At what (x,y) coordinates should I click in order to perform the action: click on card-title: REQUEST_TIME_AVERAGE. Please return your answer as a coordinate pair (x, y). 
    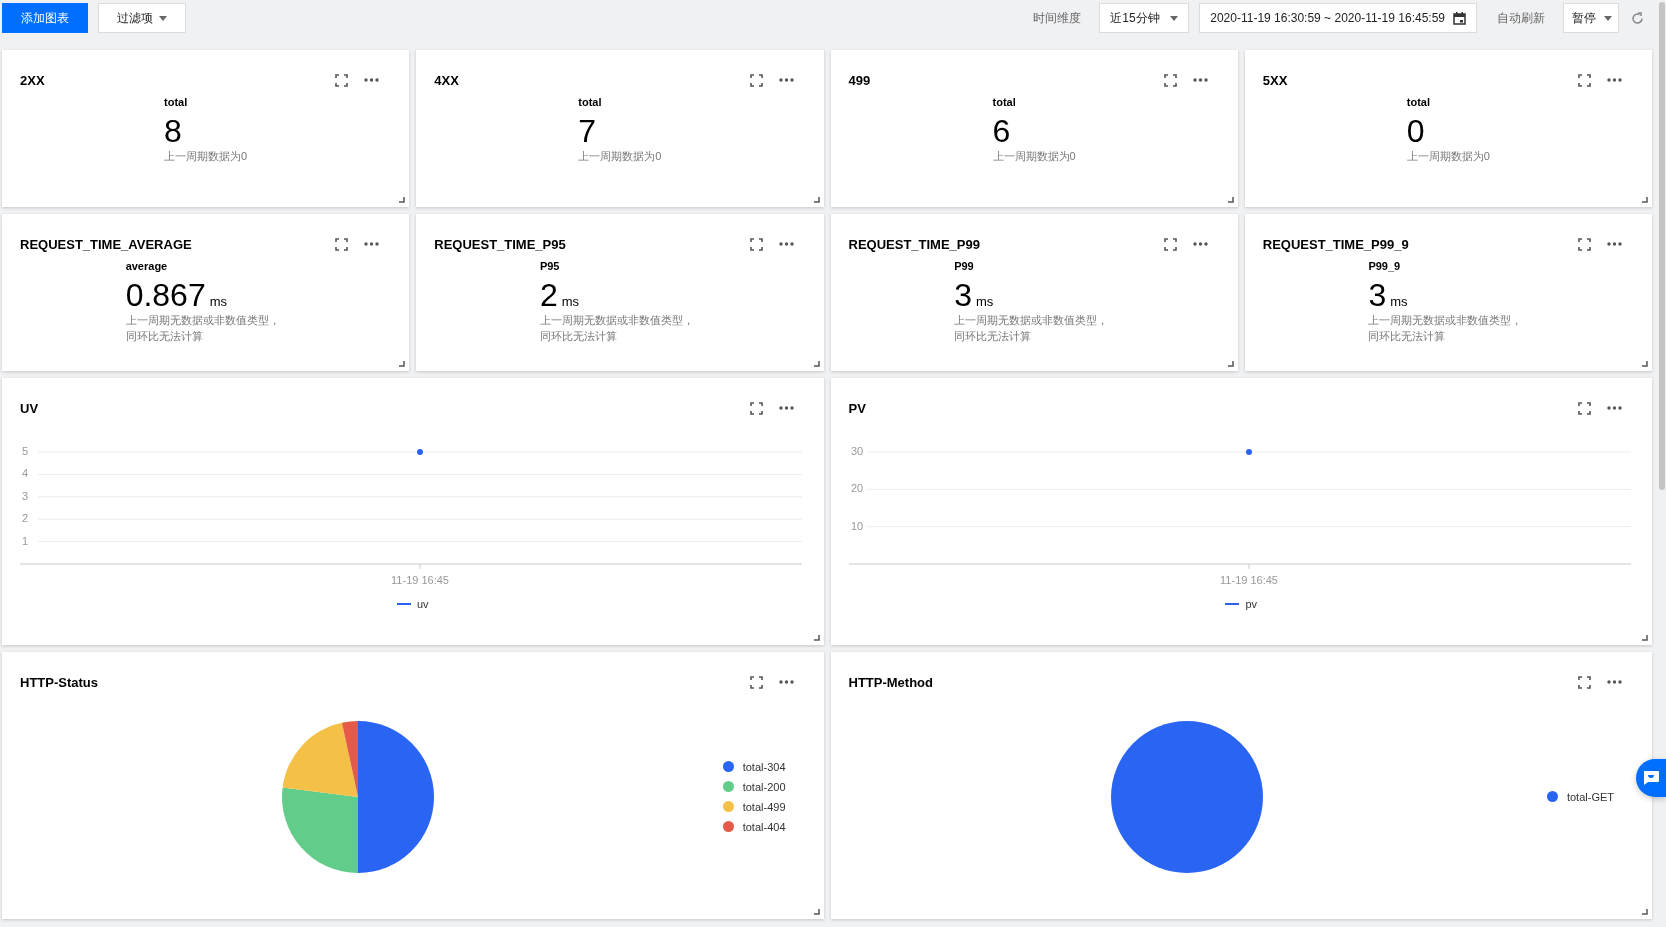
    Looking at the image, I should click on (106, 244).